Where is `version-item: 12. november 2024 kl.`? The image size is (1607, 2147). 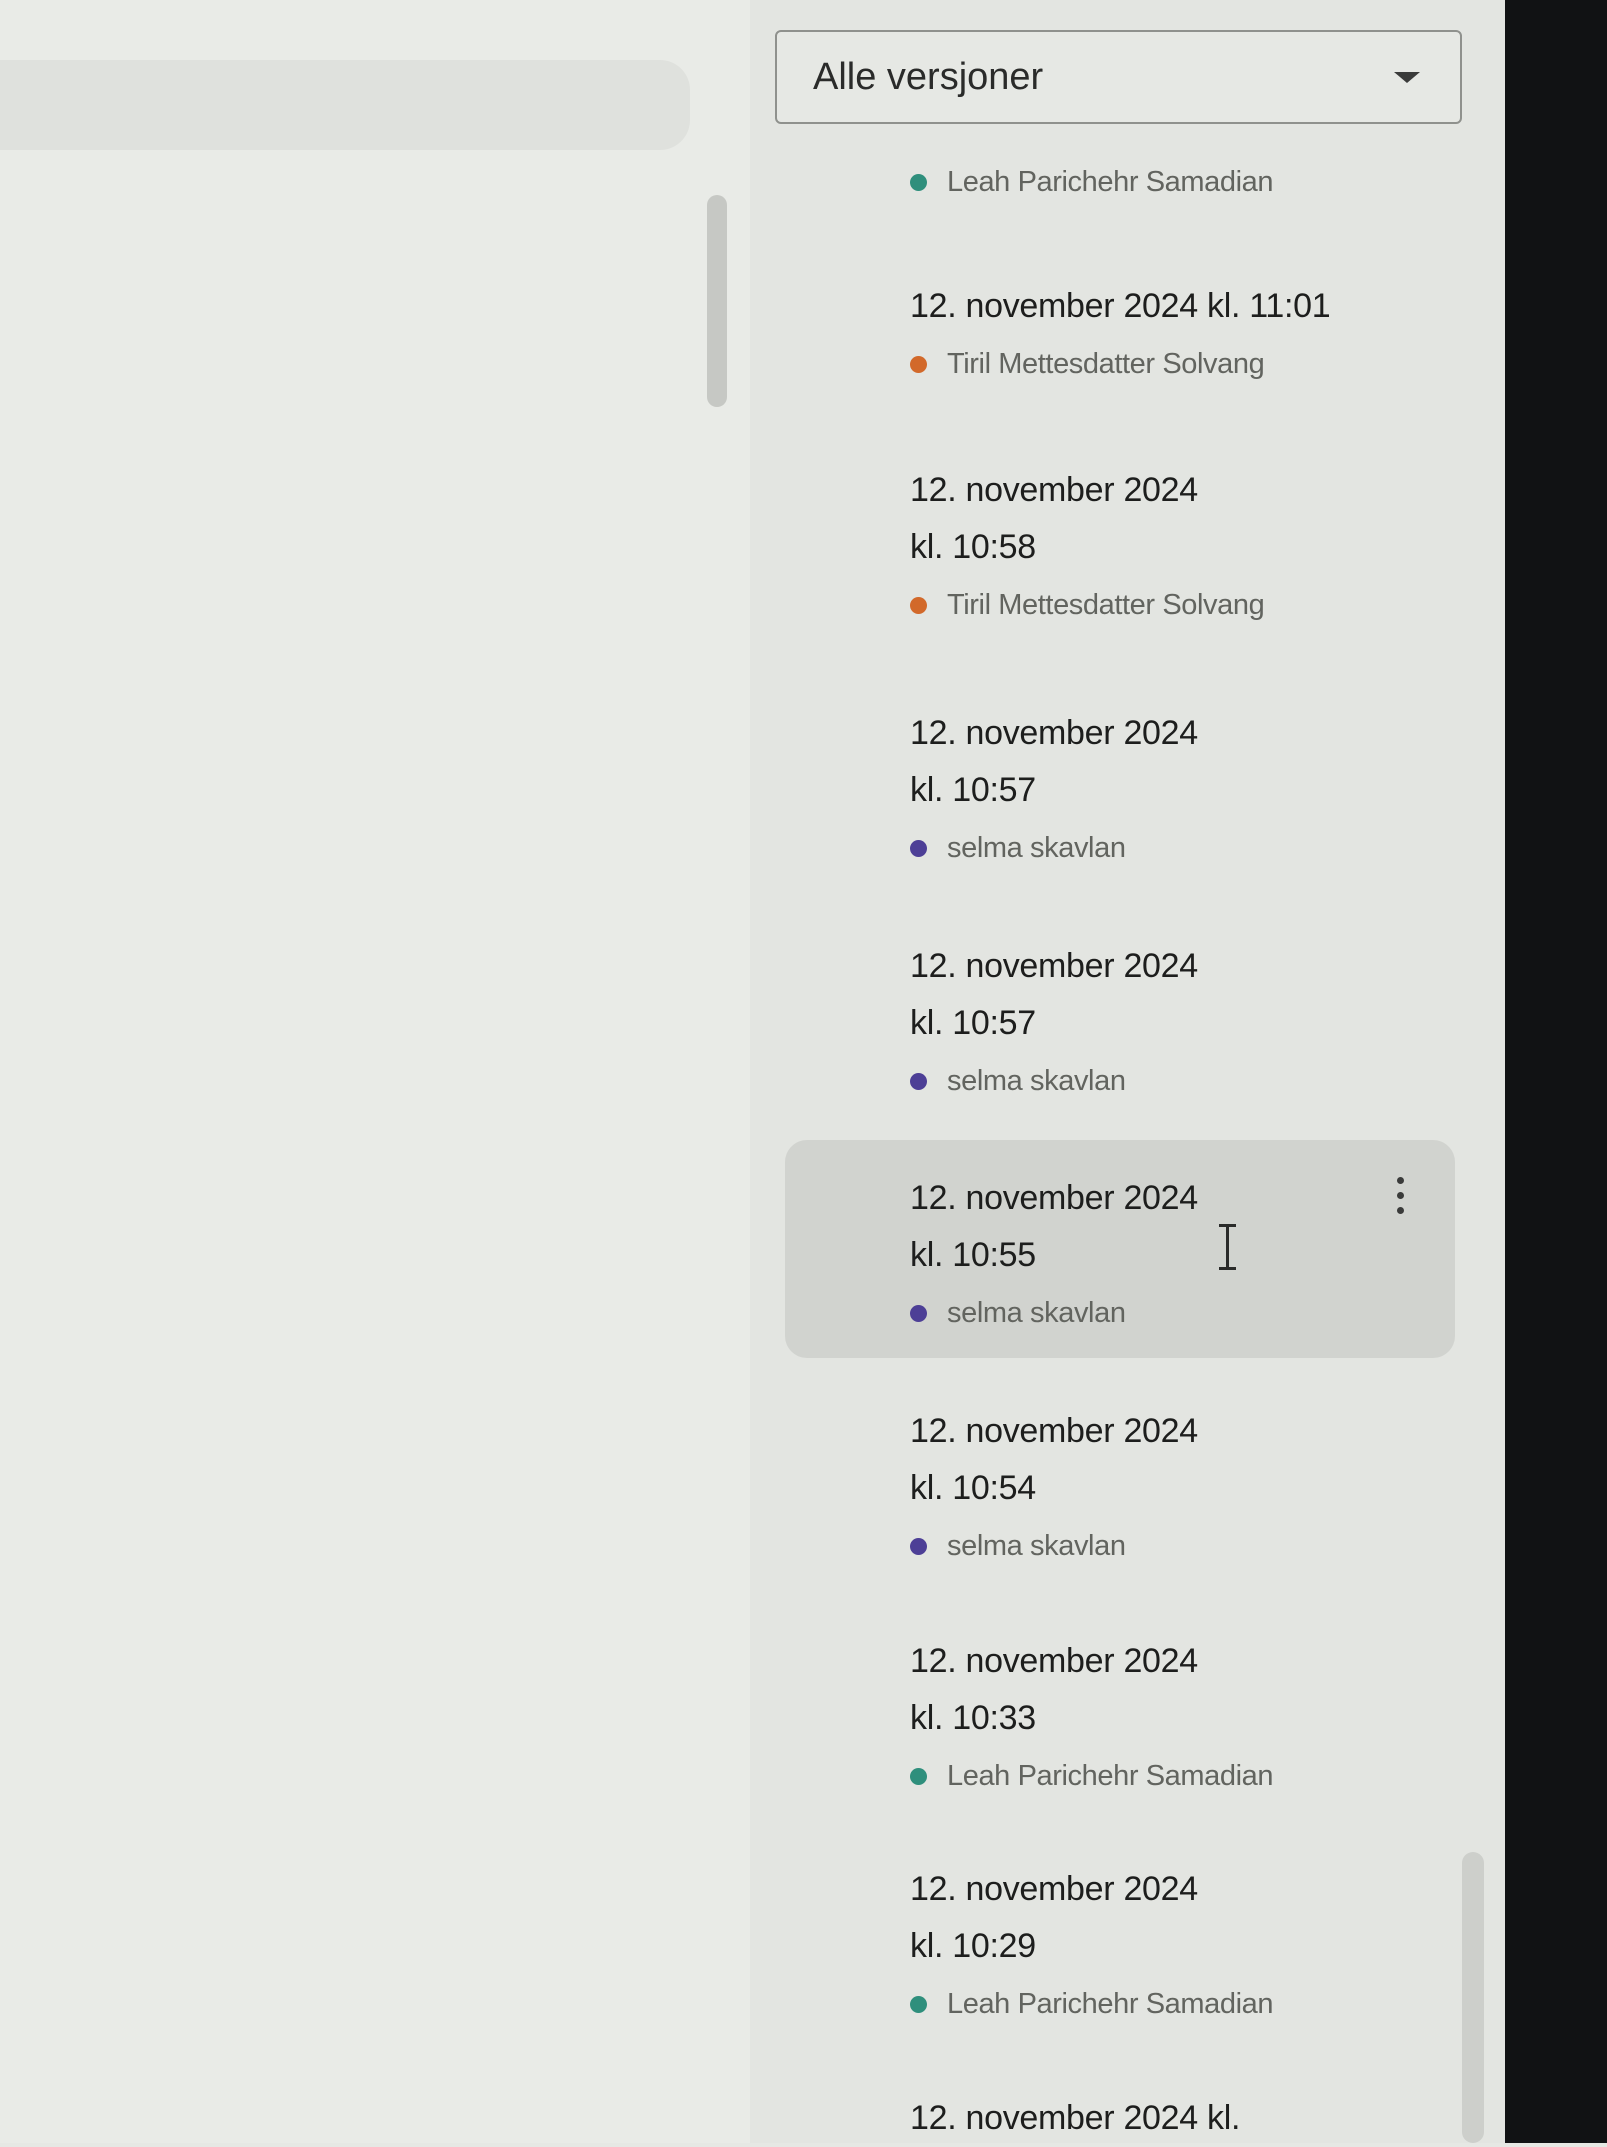
version-item: 12. november 2024 kl. is located at coordinates (1120, 2118).